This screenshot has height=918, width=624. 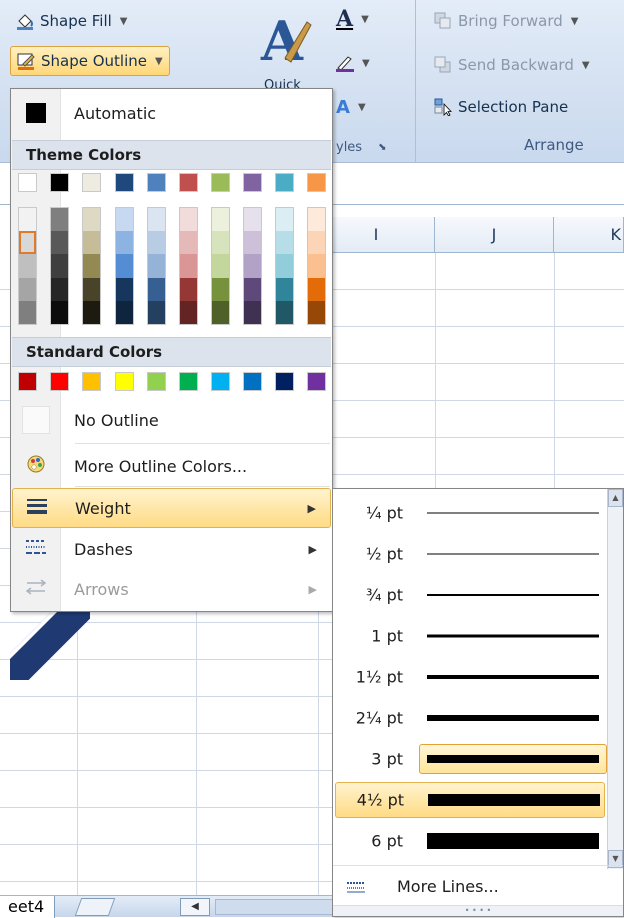 I want to click on column-header-k: K, so click(x=589, y=235).